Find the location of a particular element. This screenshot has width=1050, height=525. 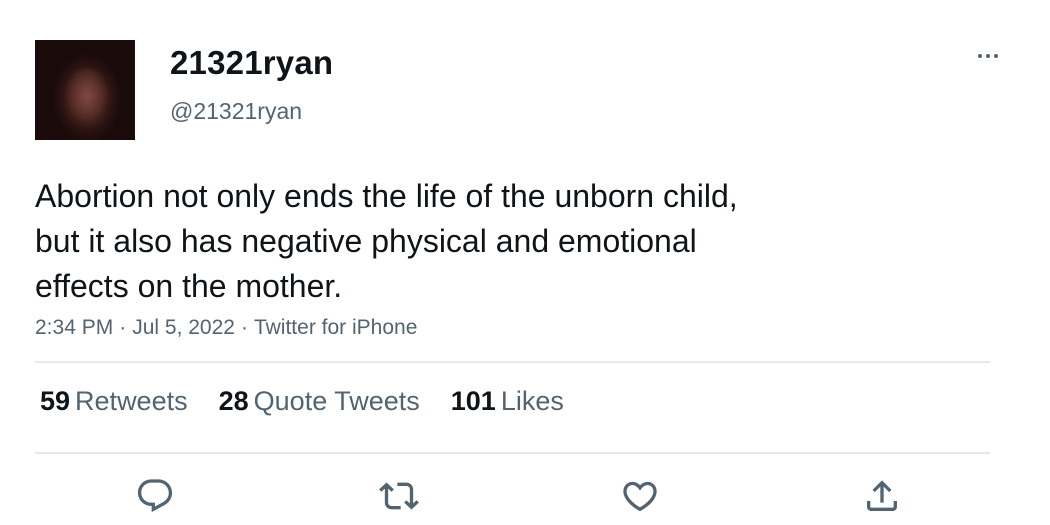

engagement-stats: 59 Retweets 28 Quote Tweets 101 Likes is located at coordinates (317, 401).